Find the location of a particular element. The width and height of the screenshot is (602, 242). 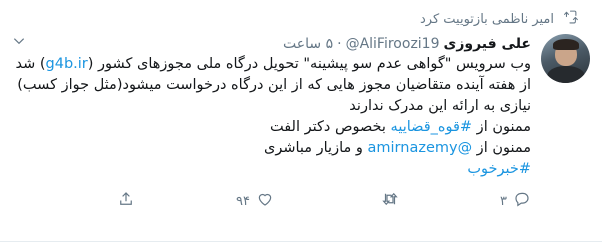

chevron-down-icon is located at coordinates (19, 44).